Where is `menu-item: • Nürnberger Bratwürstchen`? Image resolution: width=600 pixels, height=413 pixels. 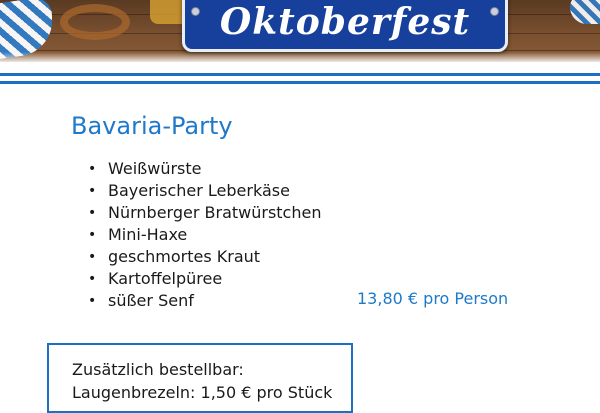 menu-item: • Nürnberger Bratwürstchen is located at coordinates (204, 213).